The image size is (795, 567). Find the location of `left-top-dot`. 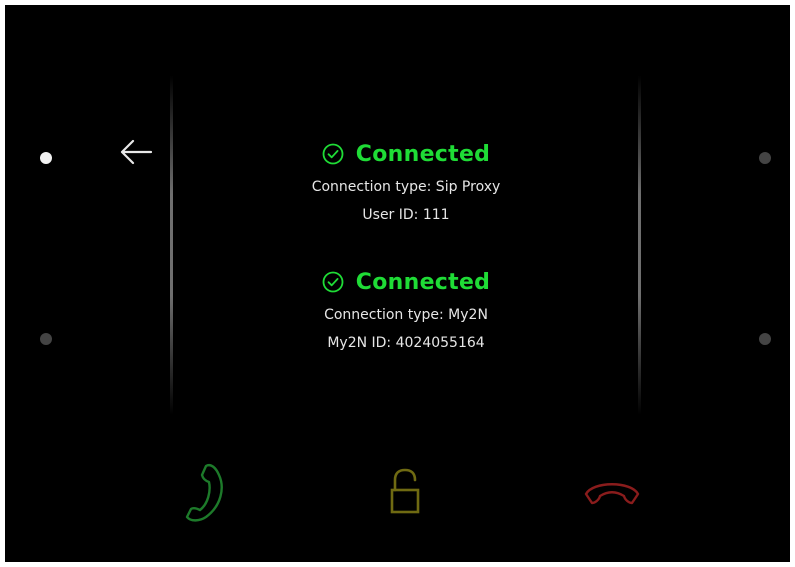

left-top-dot is located at coordinates (46, 158).